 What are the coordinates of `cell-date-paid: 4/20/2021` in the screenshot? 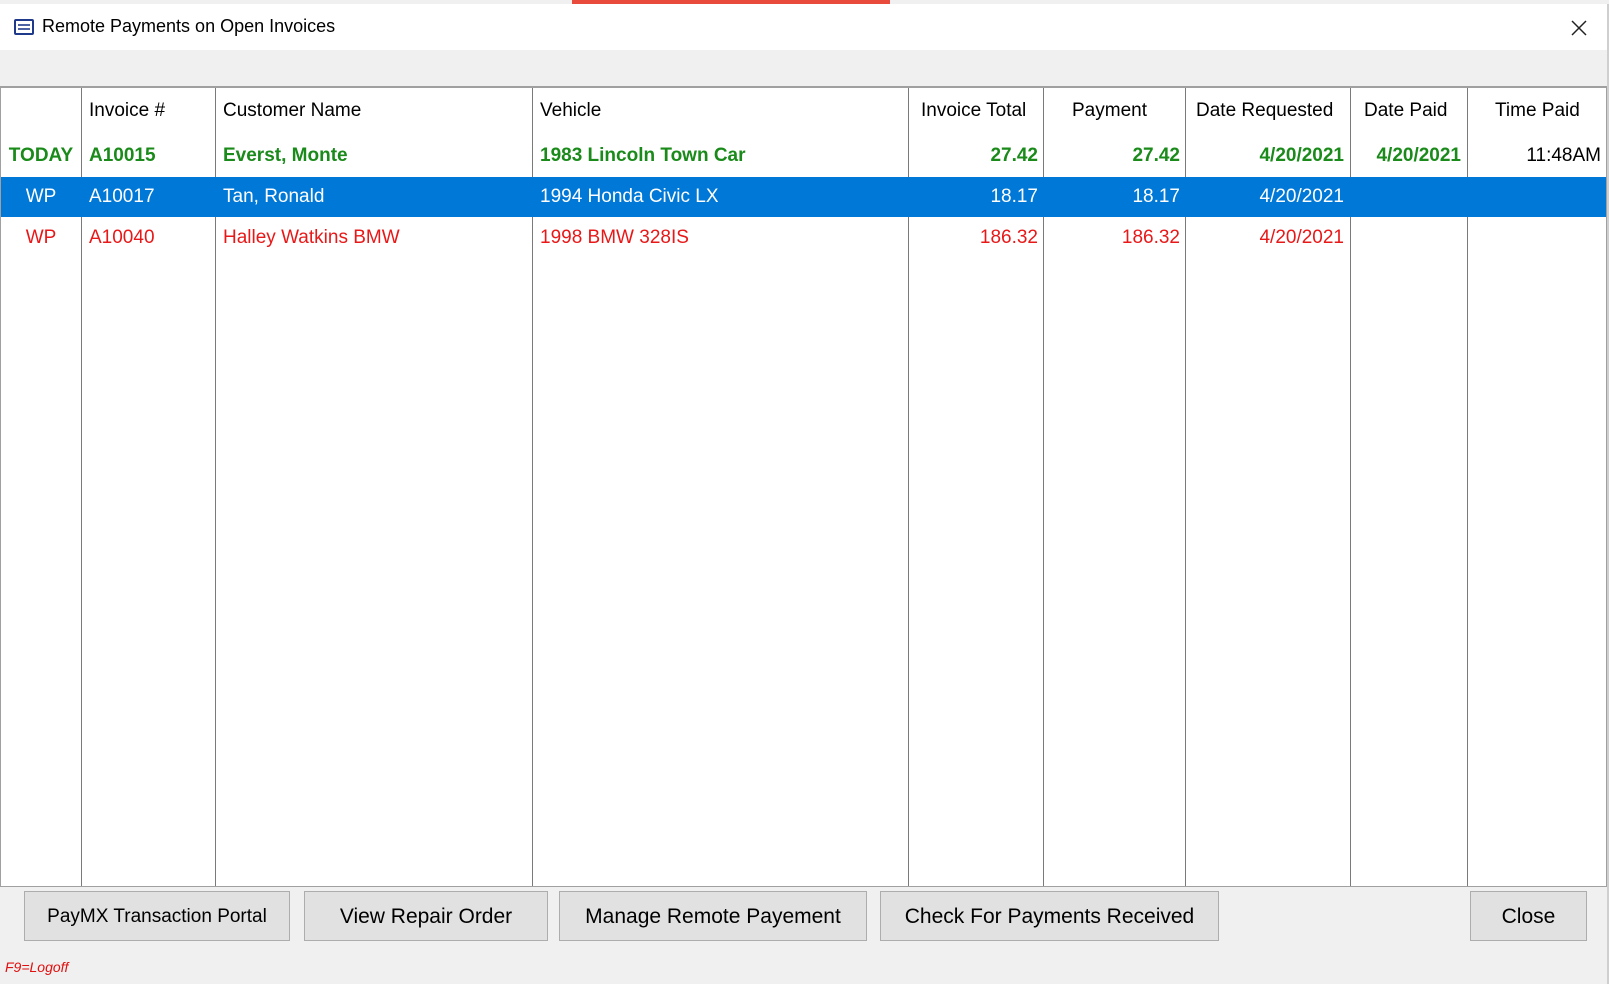 It's located at (1418, 155).